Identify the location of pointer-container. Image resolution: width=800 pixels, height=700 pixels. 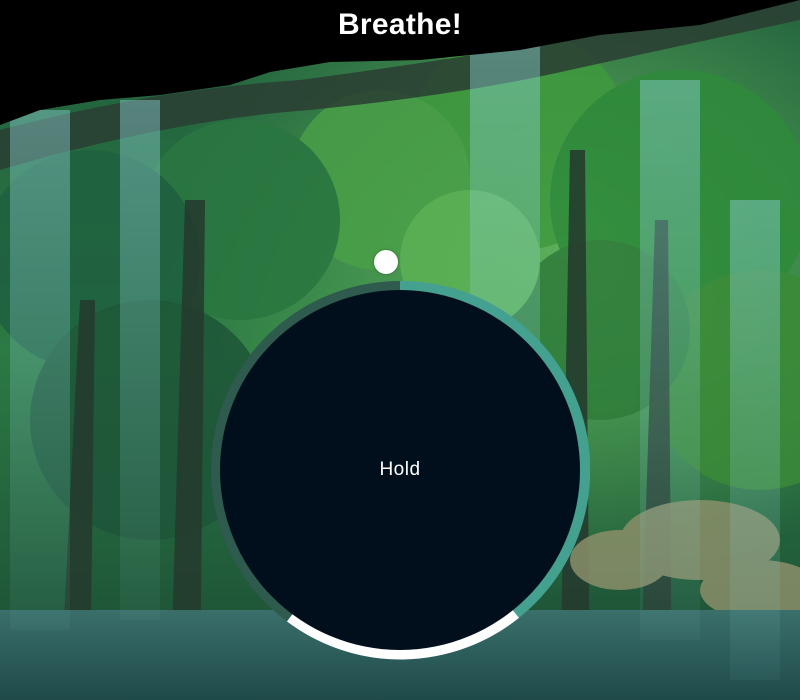
(386, 262).